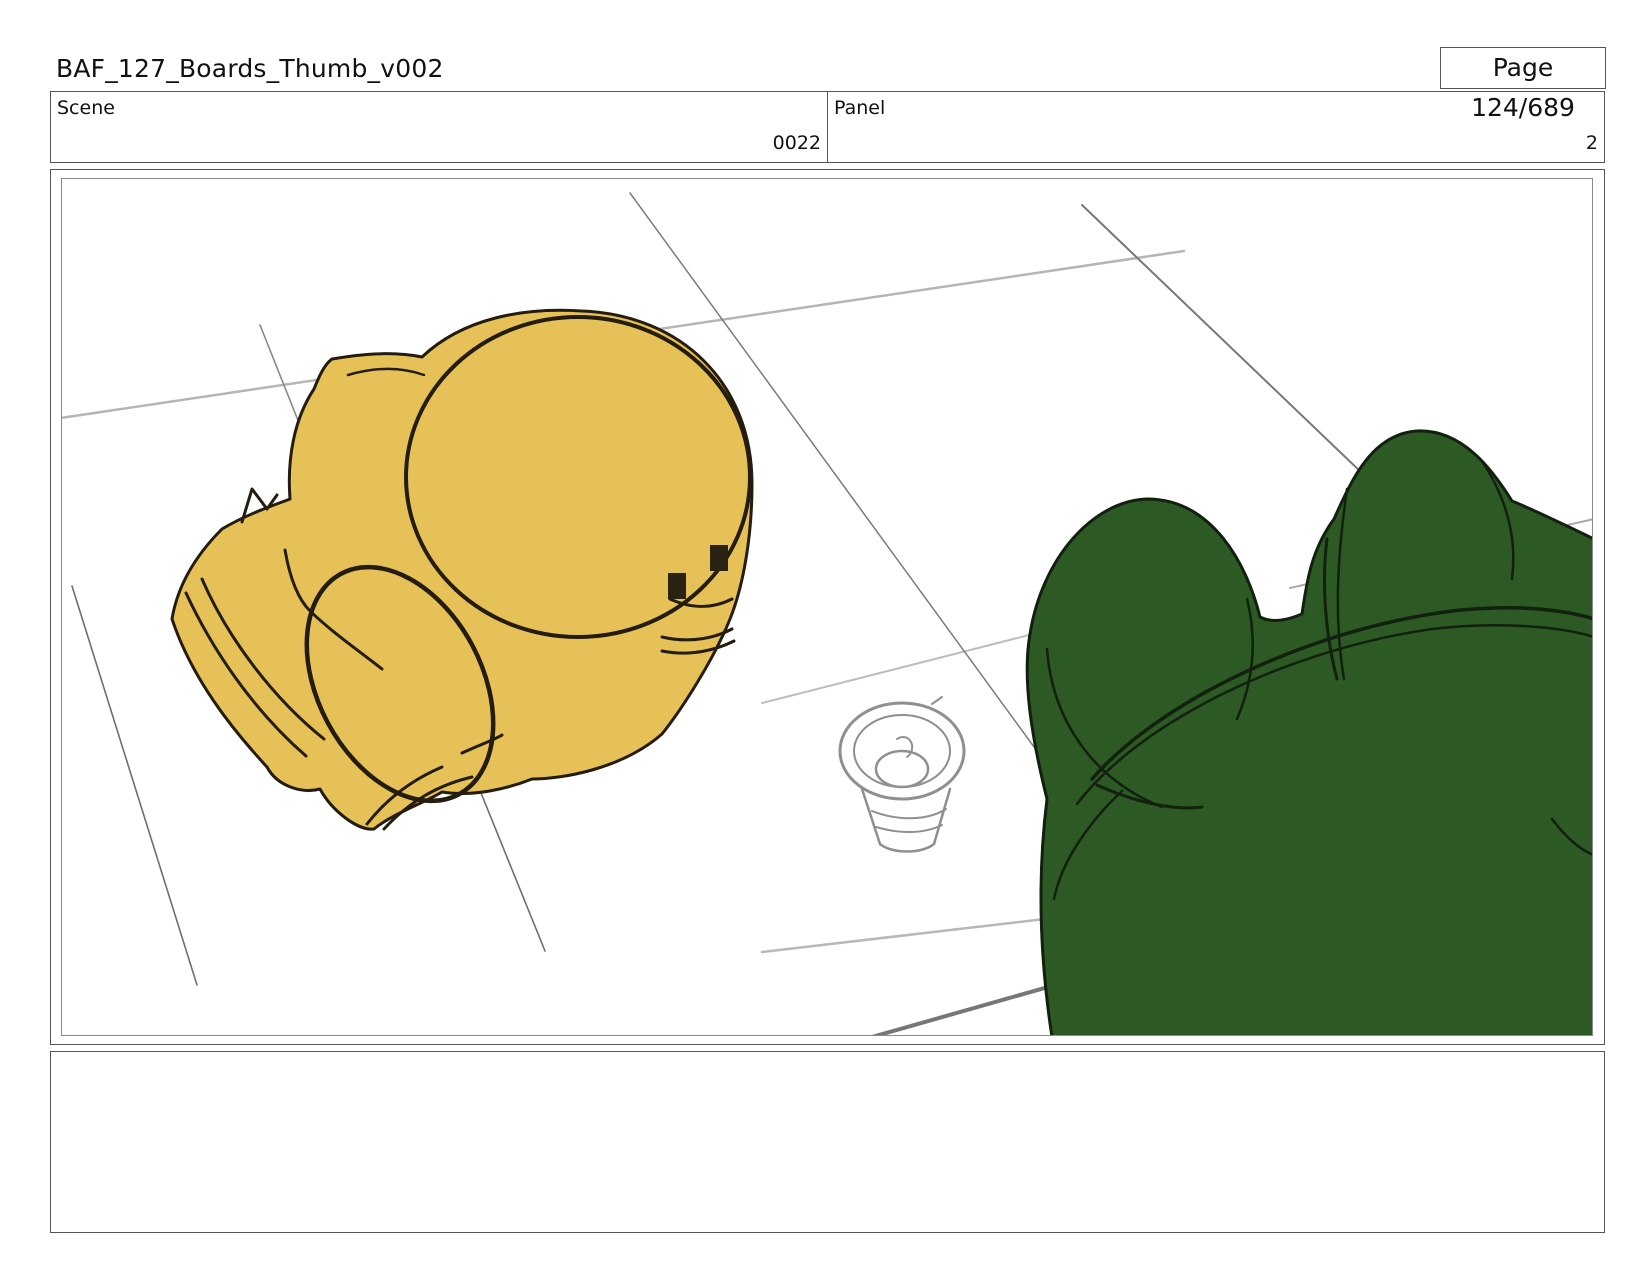 This screenshot has width=1650, height=1275. What do you see at coordinates (1591, 143) in the screenshot?
I see `panel-number: 2` at bounding box center [1591, 143].